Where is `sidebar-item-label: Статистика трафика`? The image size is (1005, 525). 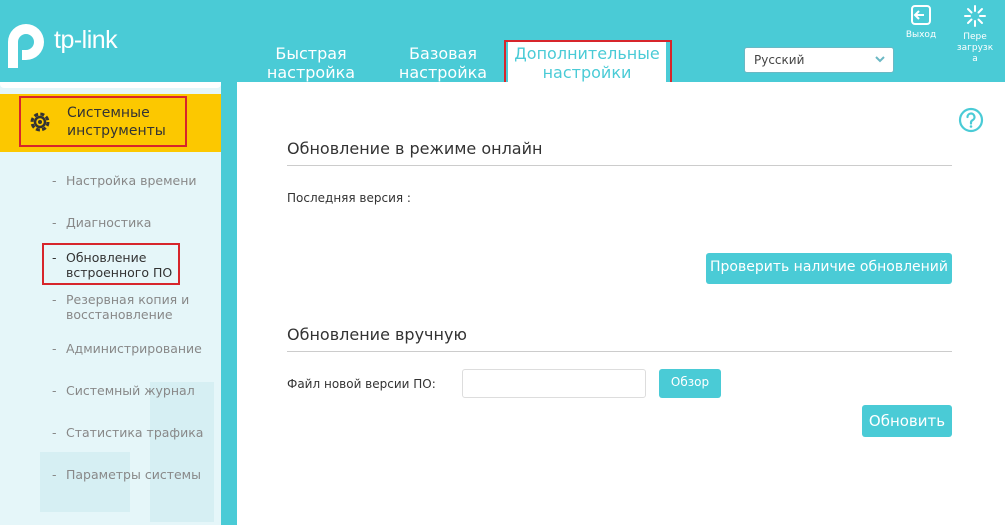
sidebar-item-label: Статистика трафика is located at coordinates (135, 432).